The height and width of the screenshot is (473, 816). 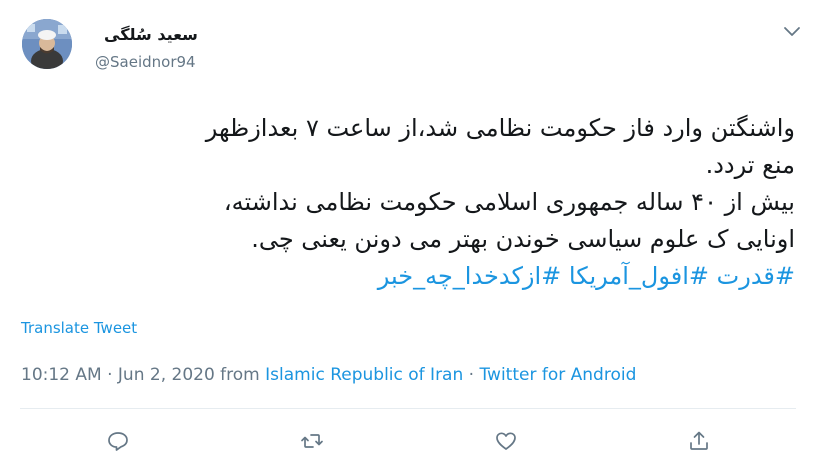 What do you see at coordinates (145, 62) in the screenshot?
I see `user-handle: @Saeidnor94` at bounding box center [145, 62].